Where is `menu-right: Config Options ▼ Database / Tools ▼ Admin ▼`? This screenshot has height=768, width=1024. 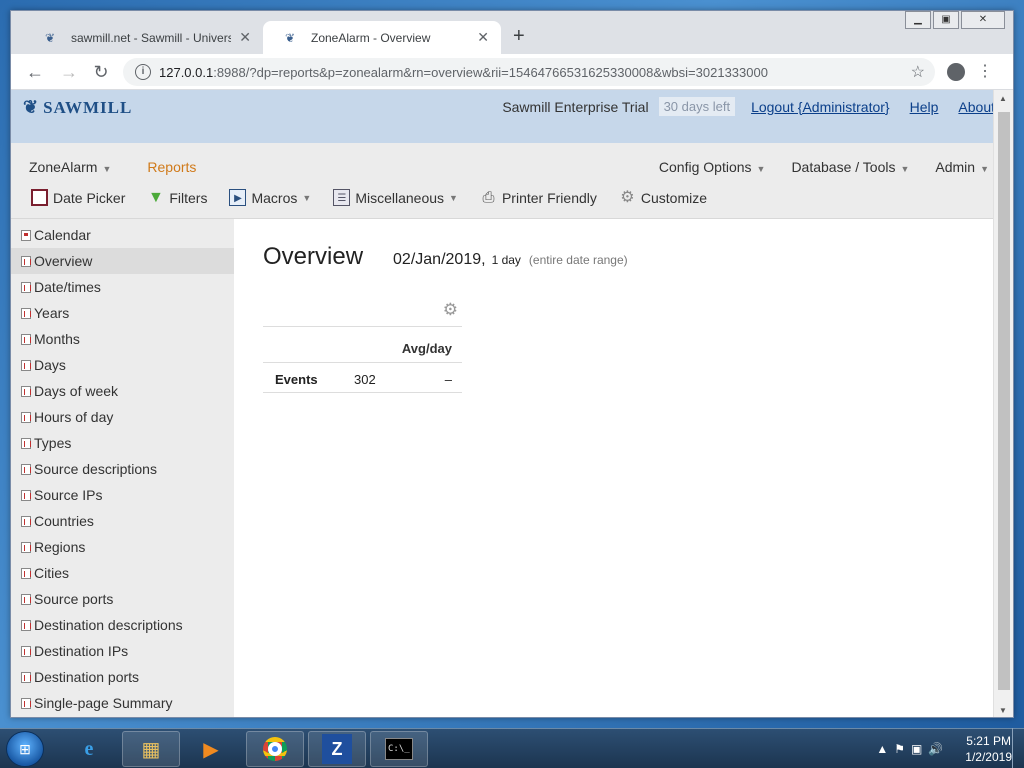 menu-right: Config Options ▼ Database / Tools ▼ Admin ▼ is located at coordinates (811, 167).